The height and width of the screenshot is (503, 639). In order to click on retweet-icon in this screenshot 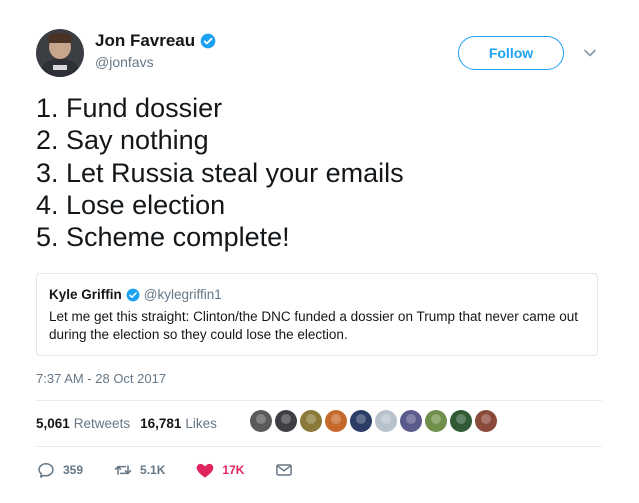, I will do `click(123, 470)`.